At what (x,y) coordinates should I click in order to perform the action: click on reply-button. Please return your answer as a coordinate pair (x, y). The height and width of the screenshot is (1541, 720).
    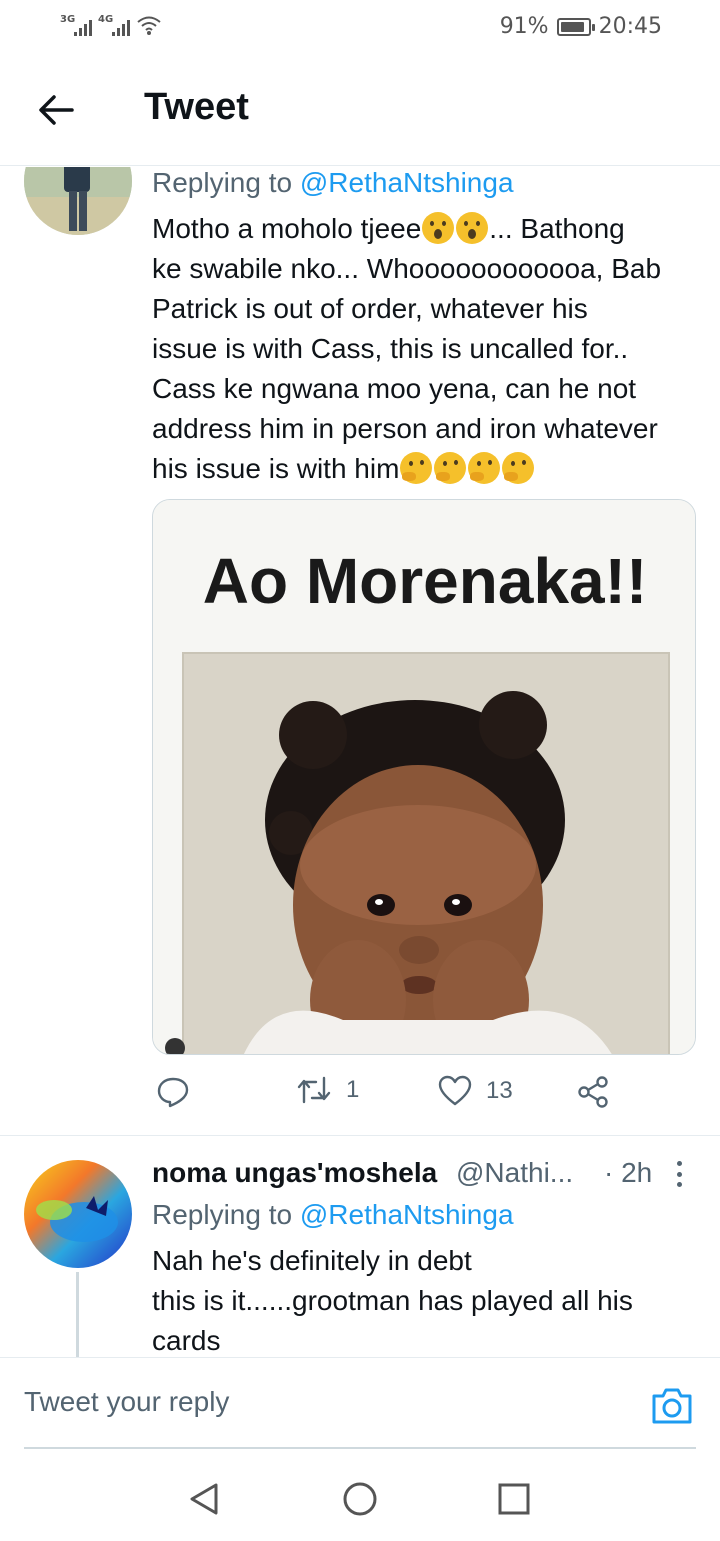
    Looking at the image, I should click on (180, 1092).